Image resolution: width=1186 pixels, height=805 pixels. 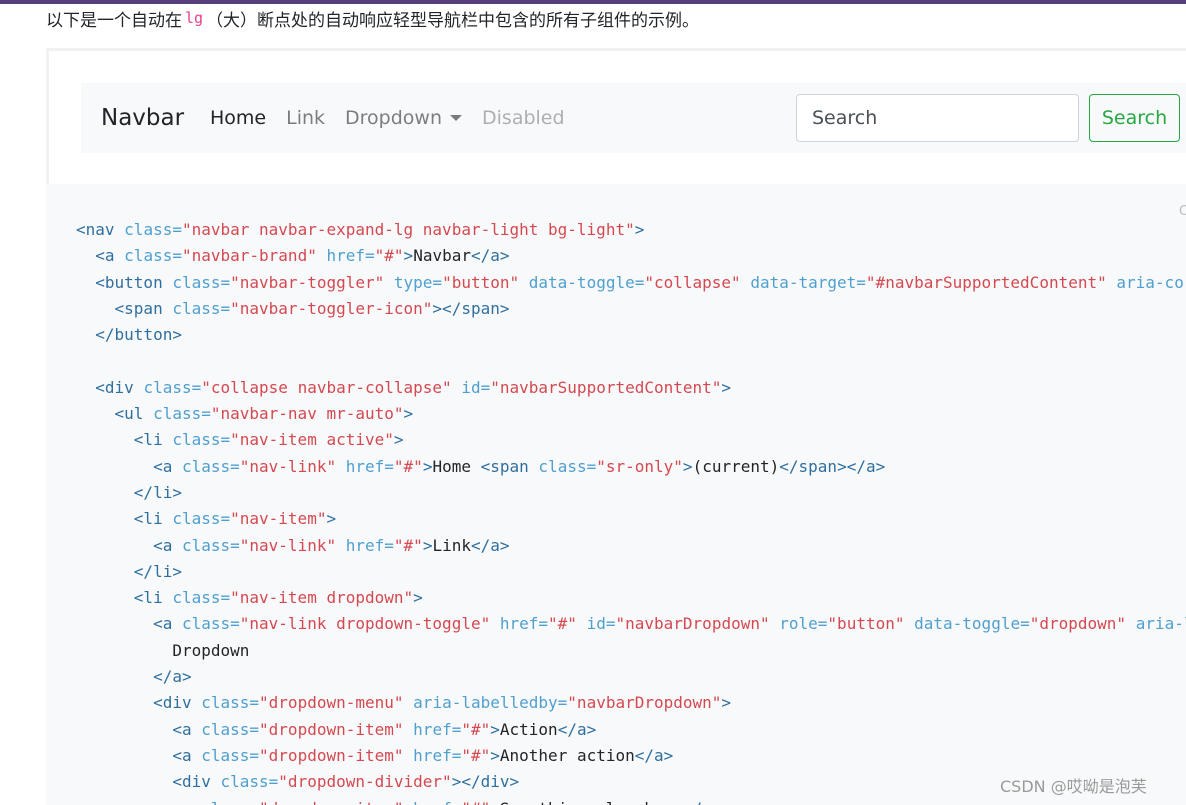 What do you see at coordinates (476, 387) in the screenshot?
I see `code-token: id=` at bounding box center [476, 387].